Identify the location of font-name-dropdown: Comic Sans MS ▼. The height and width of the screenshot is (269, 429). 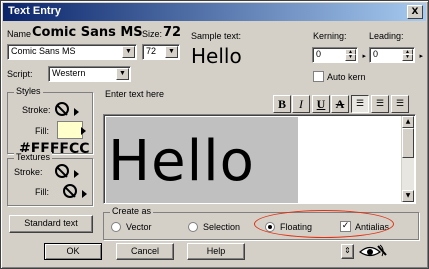
(72, 52).